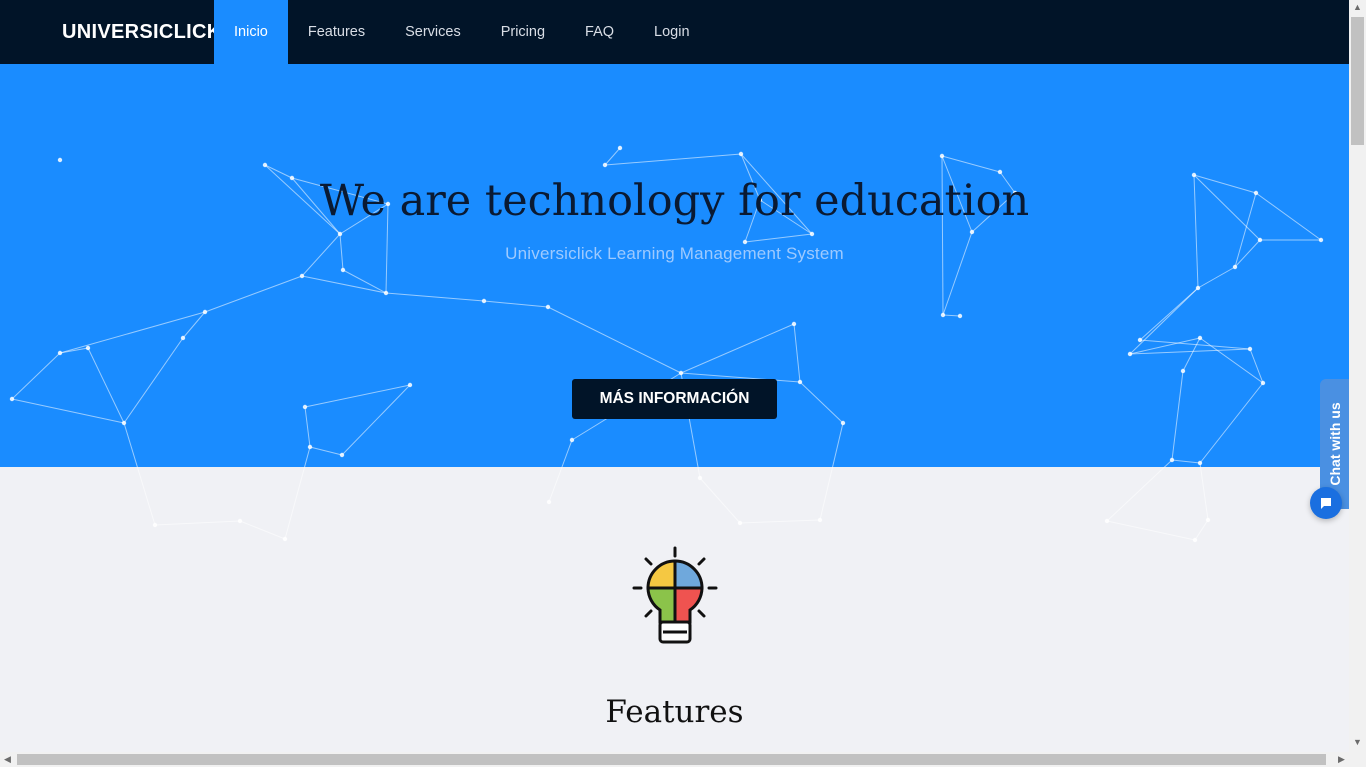 The height and width of the screenshot is (767, 1366). I want to click on hero-title: We are technology for education, so click(674, 201).